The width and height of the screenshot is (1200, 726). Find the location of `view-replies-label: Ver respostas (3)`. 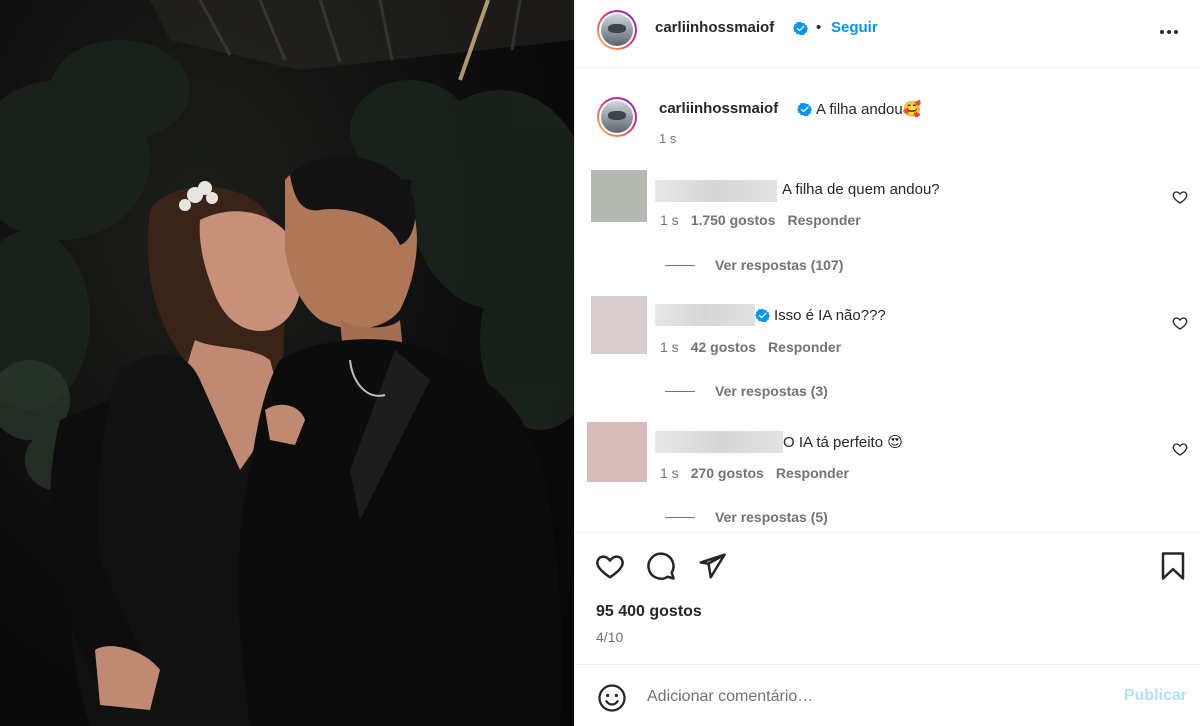

view-replies-label: Ver respostas (3) is located at coordinates (771, 391).